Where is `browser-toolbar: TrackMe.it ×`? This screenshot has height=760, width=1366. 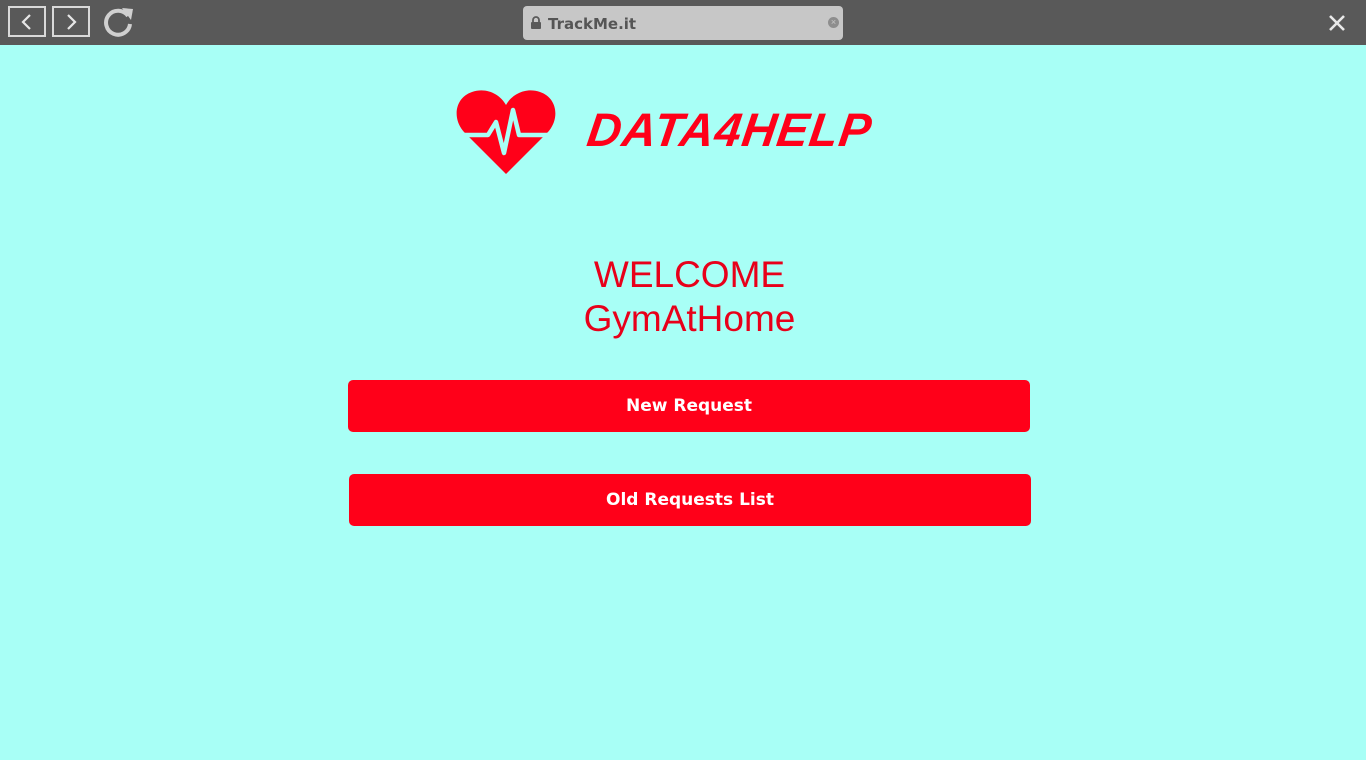
browser-toolbar: TrackMe.it × is located at coordinates (683, 22).